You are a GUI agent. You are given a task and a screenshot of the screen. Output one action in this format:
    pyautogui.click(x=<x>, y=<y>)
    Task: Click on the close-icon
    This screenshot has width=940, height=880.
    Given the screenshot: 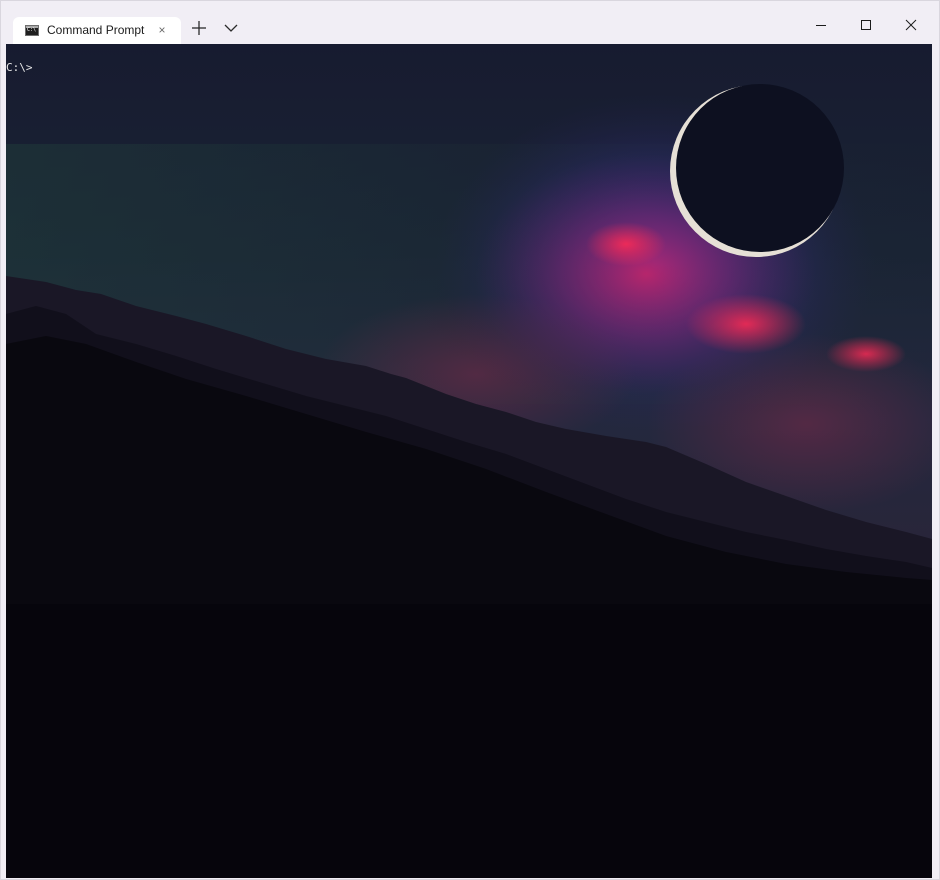 What is the action you would take?
    pyautogui.click(x=911, y=25)
    